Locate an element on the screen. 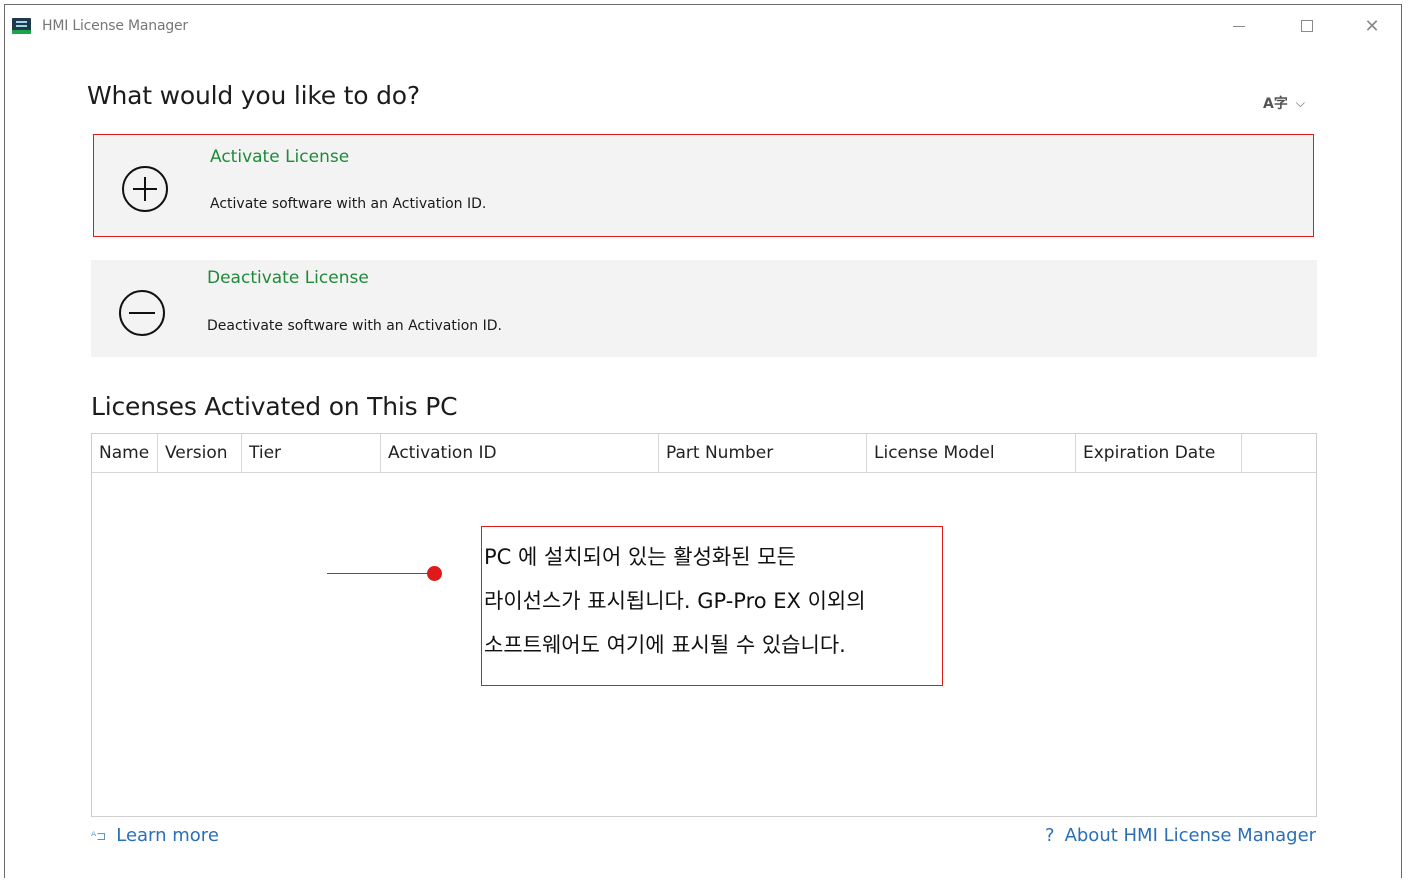 The height and width of the screenshot is (881, 1411). column-header-filler is located at coordinates (1279, 453).